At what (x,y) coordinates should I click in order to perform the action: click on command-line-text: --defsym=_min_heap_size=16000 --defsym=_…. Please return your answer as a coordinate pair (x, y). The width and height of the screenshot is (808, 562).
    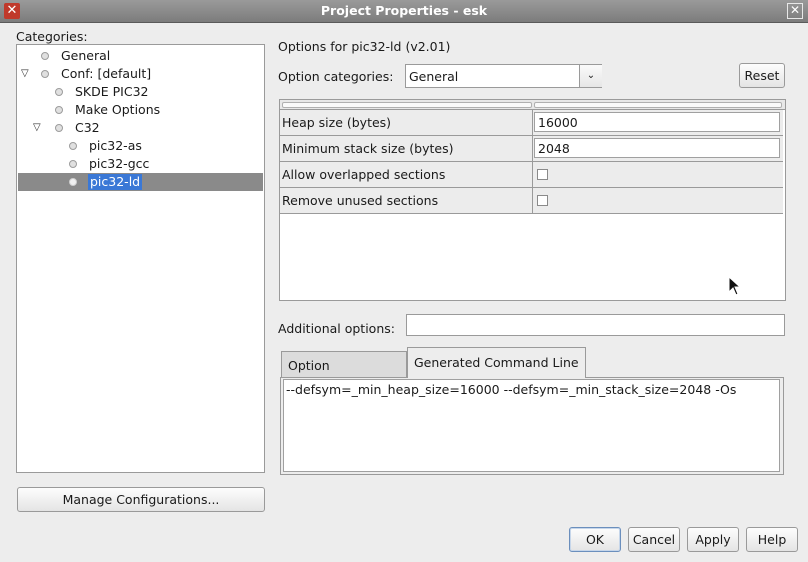
    Looking at the image, I should click on (531, 425).